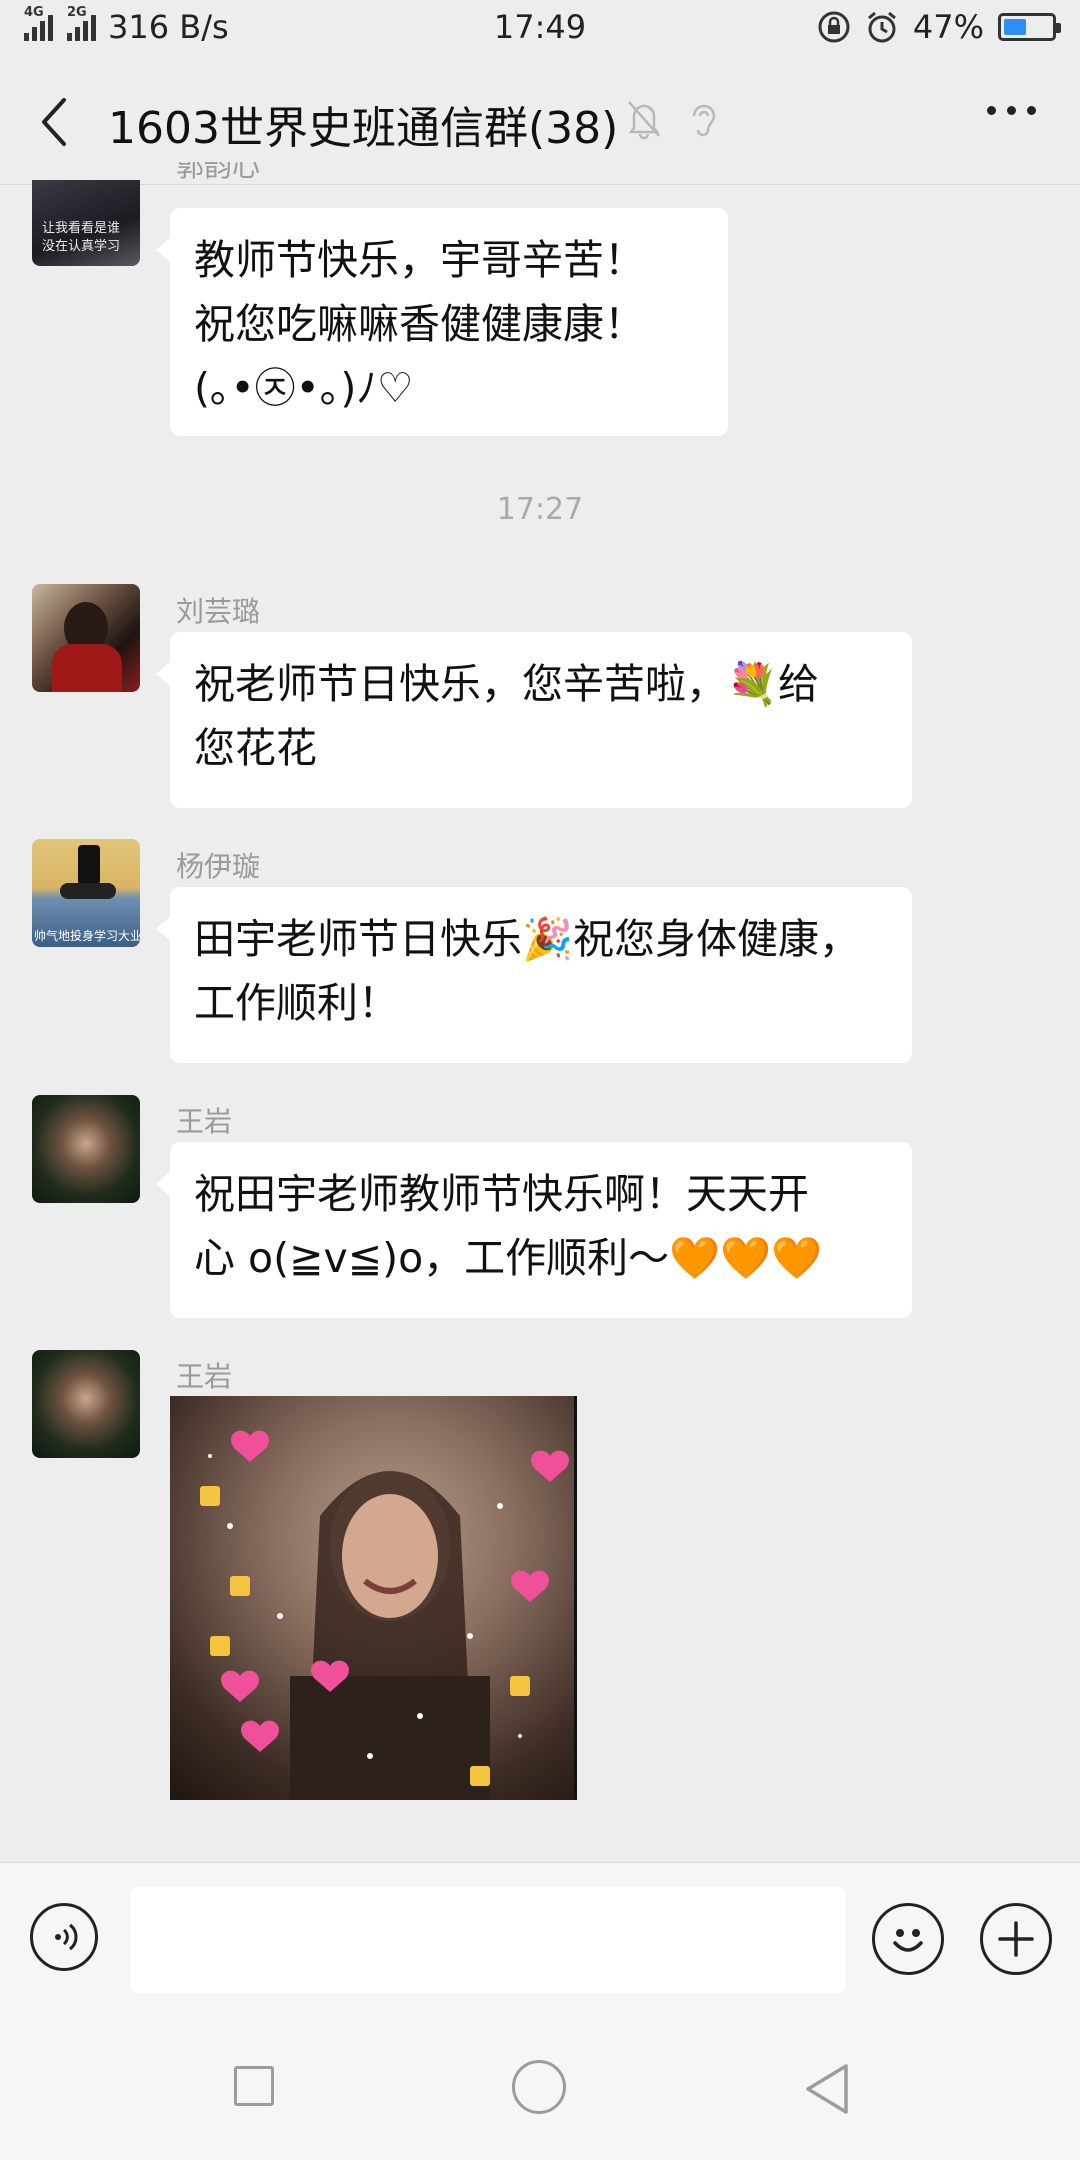 The height and width of the screenshot is (2160, 1080). Describe the element at coordinates (948, 27) in the screenshot. I see `battery-percent: 47%` at that location.